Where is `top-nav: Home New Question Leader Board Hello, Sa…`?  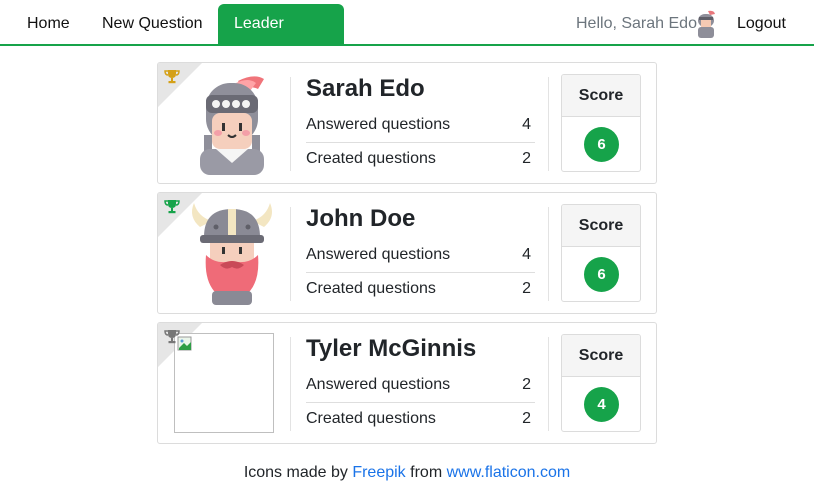 top-nav: Home New Question Leader Board Hello, Sa… is located at coordinates (407, 36).